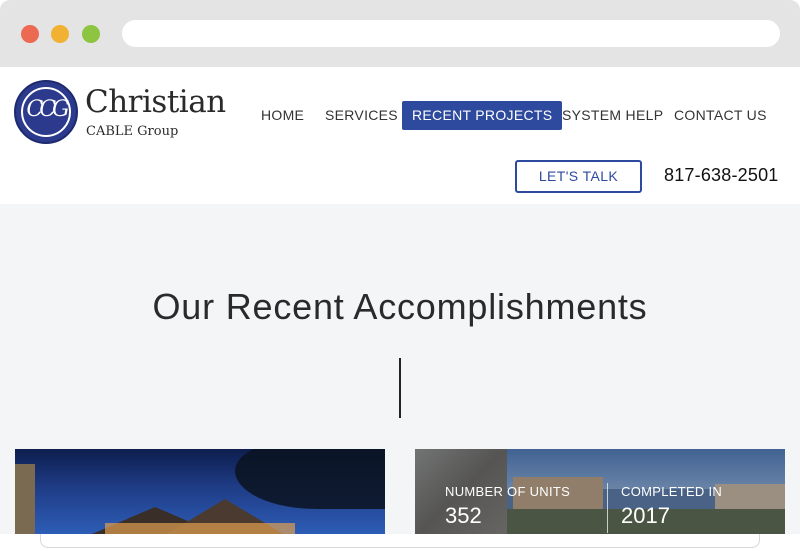 Image resolution: width=800 pixels, height=551 pixels. Describe the element at coordinates (612, 115) in the screenshot. I see `nav-item-system-help: SYSTEM HELP` at that location.